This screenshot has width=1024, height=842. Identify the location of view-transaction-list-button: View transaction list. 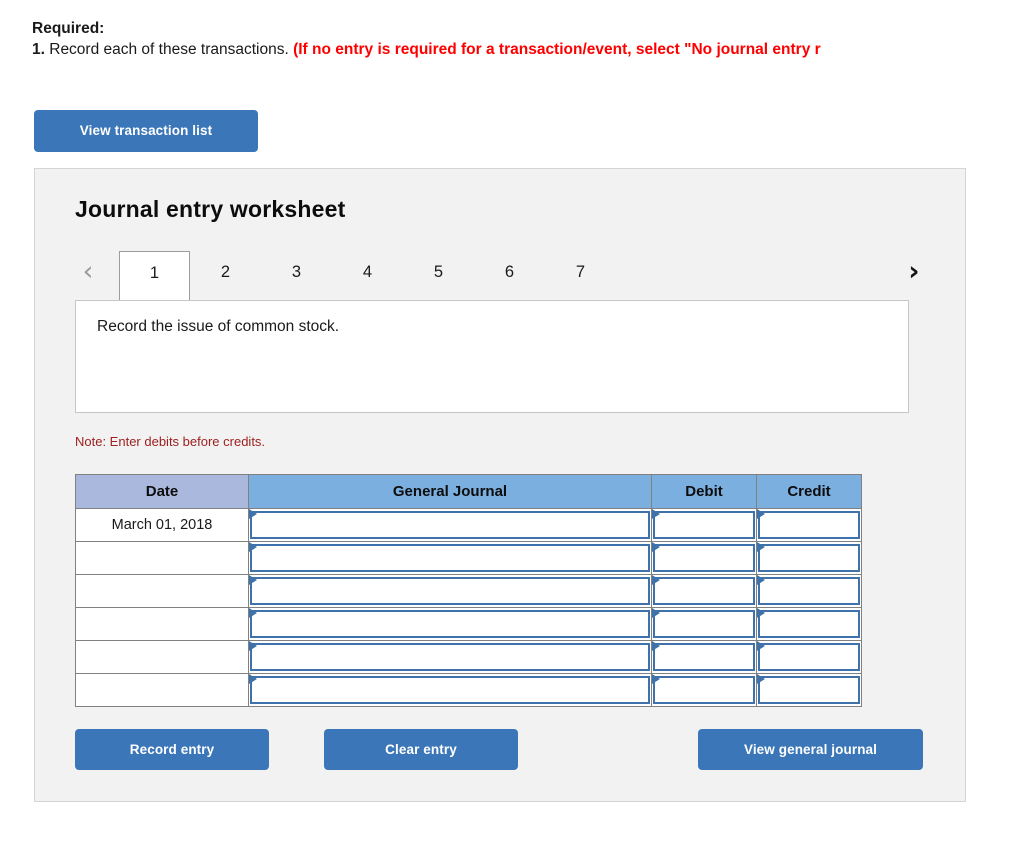
(146, 131).